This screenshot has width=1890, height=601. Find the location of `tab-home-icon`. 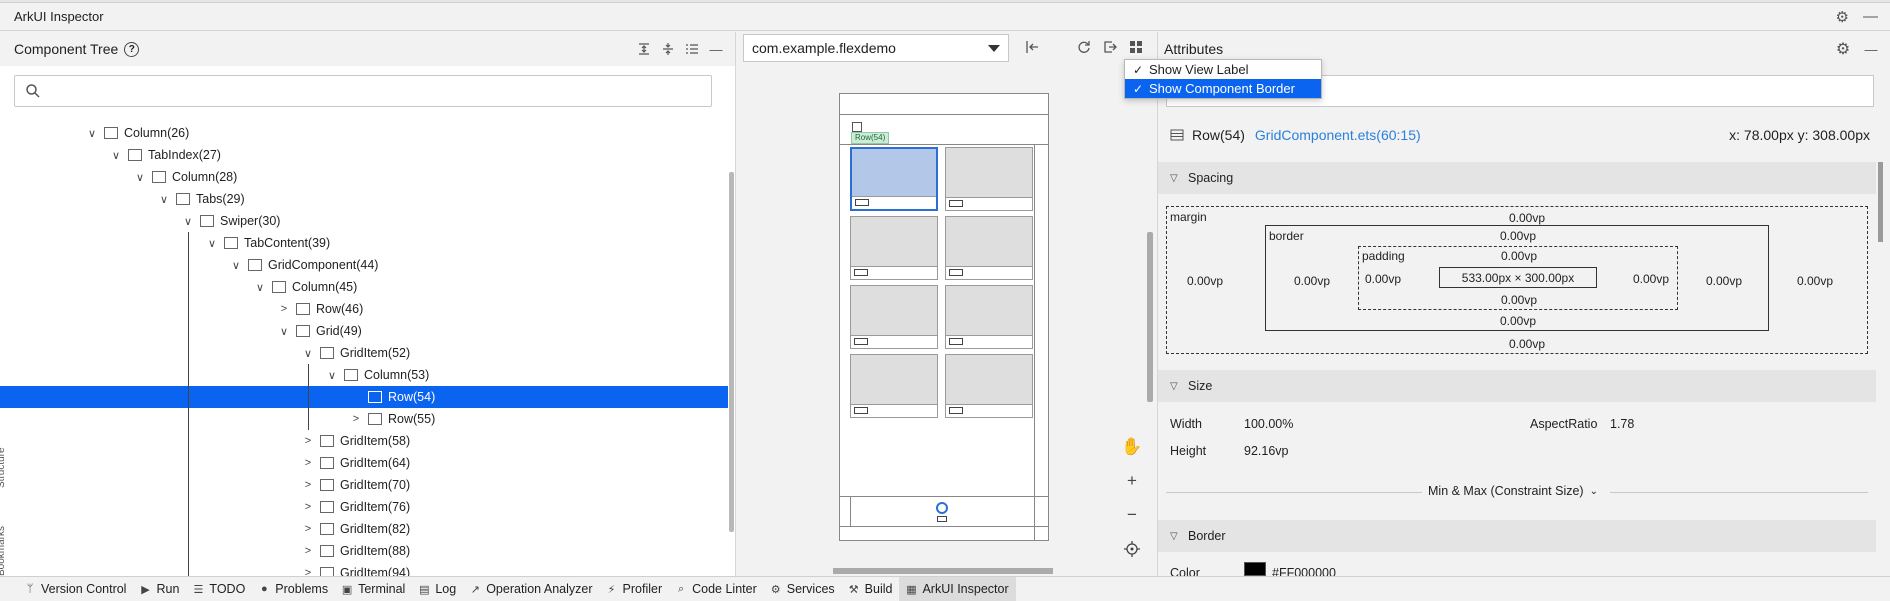

tab-home-icon is located at coordinates (942, 508).